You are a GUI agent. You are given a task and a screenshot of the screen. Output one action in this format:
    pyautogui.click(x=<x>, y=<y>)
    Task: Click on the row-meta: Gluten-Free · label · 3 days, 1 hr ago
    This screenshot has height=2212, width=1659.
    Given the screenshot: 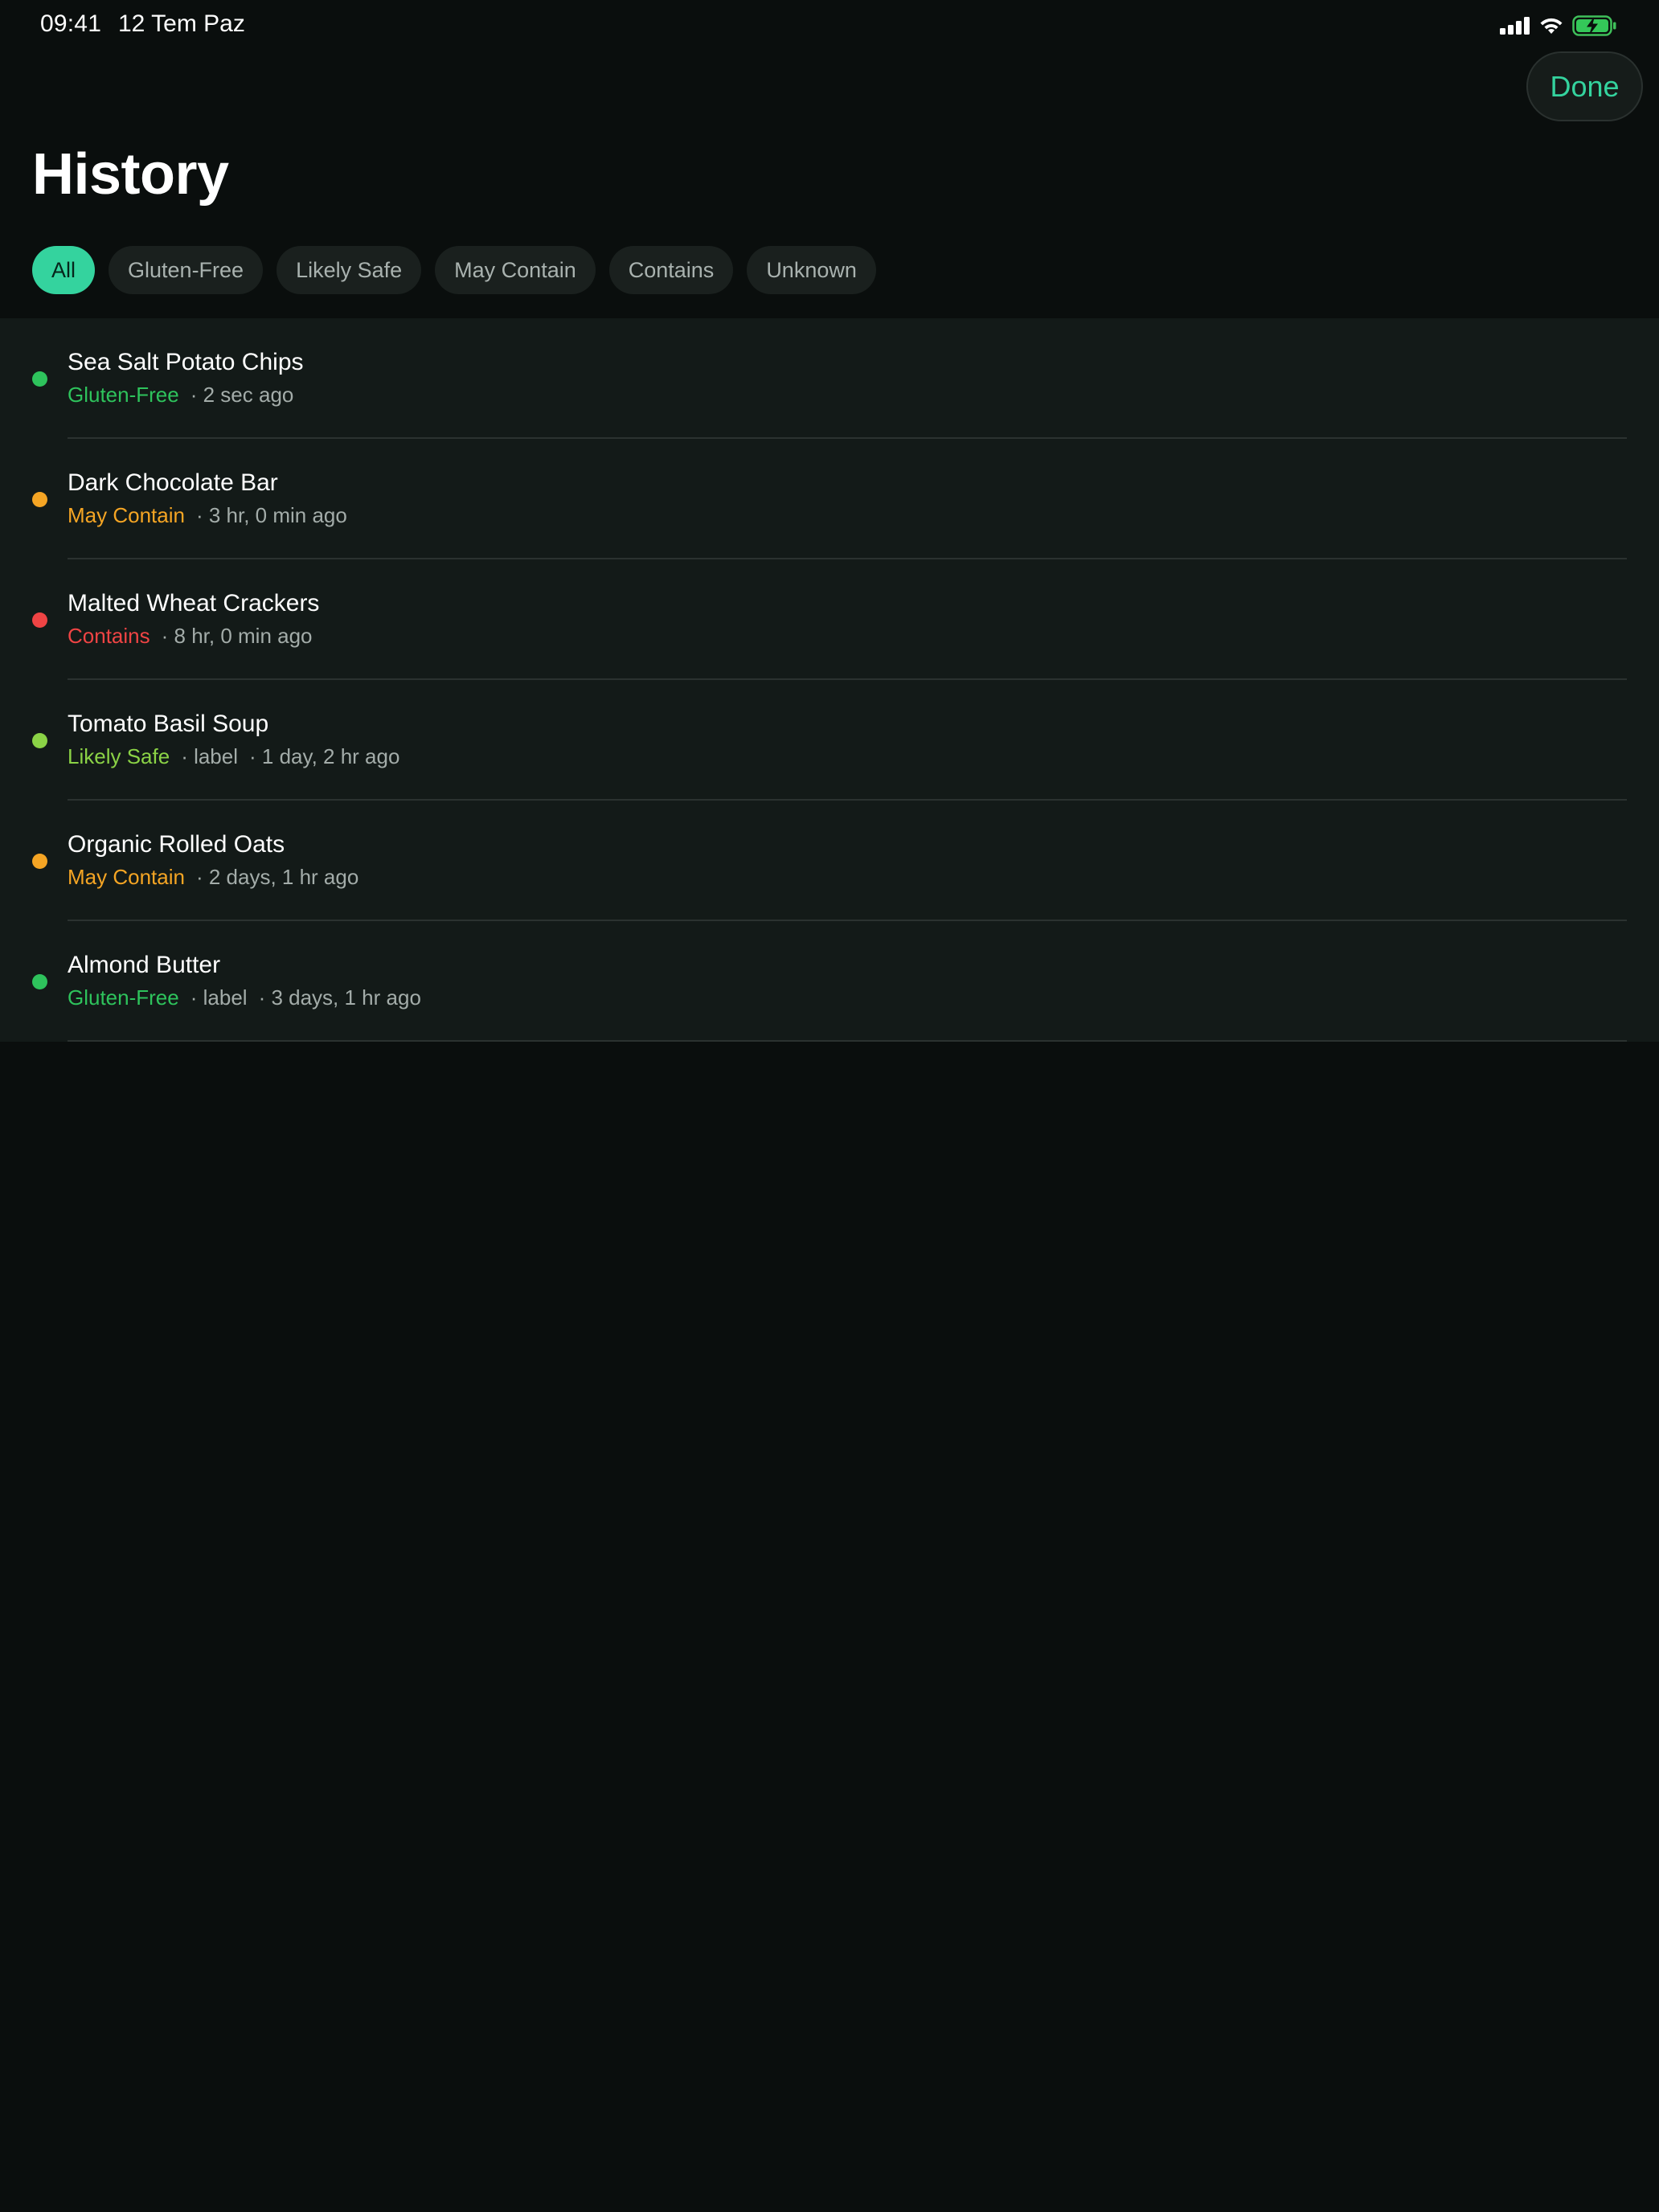 What is the action you would take?
    pyautogui.click(x=244, y=997)
    